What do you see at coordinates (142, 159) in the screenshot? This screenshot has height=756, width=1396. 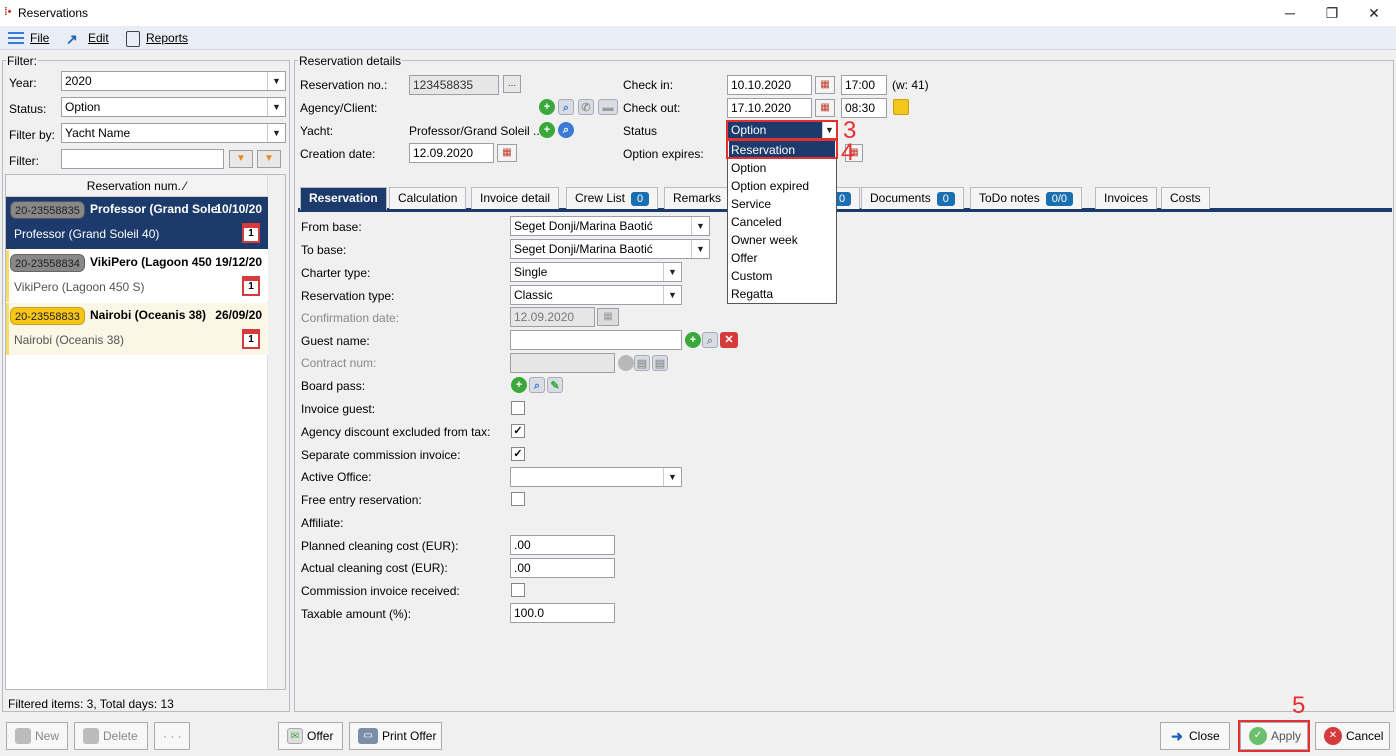 I see `filter-text-input` at bounding box center [142, 159].